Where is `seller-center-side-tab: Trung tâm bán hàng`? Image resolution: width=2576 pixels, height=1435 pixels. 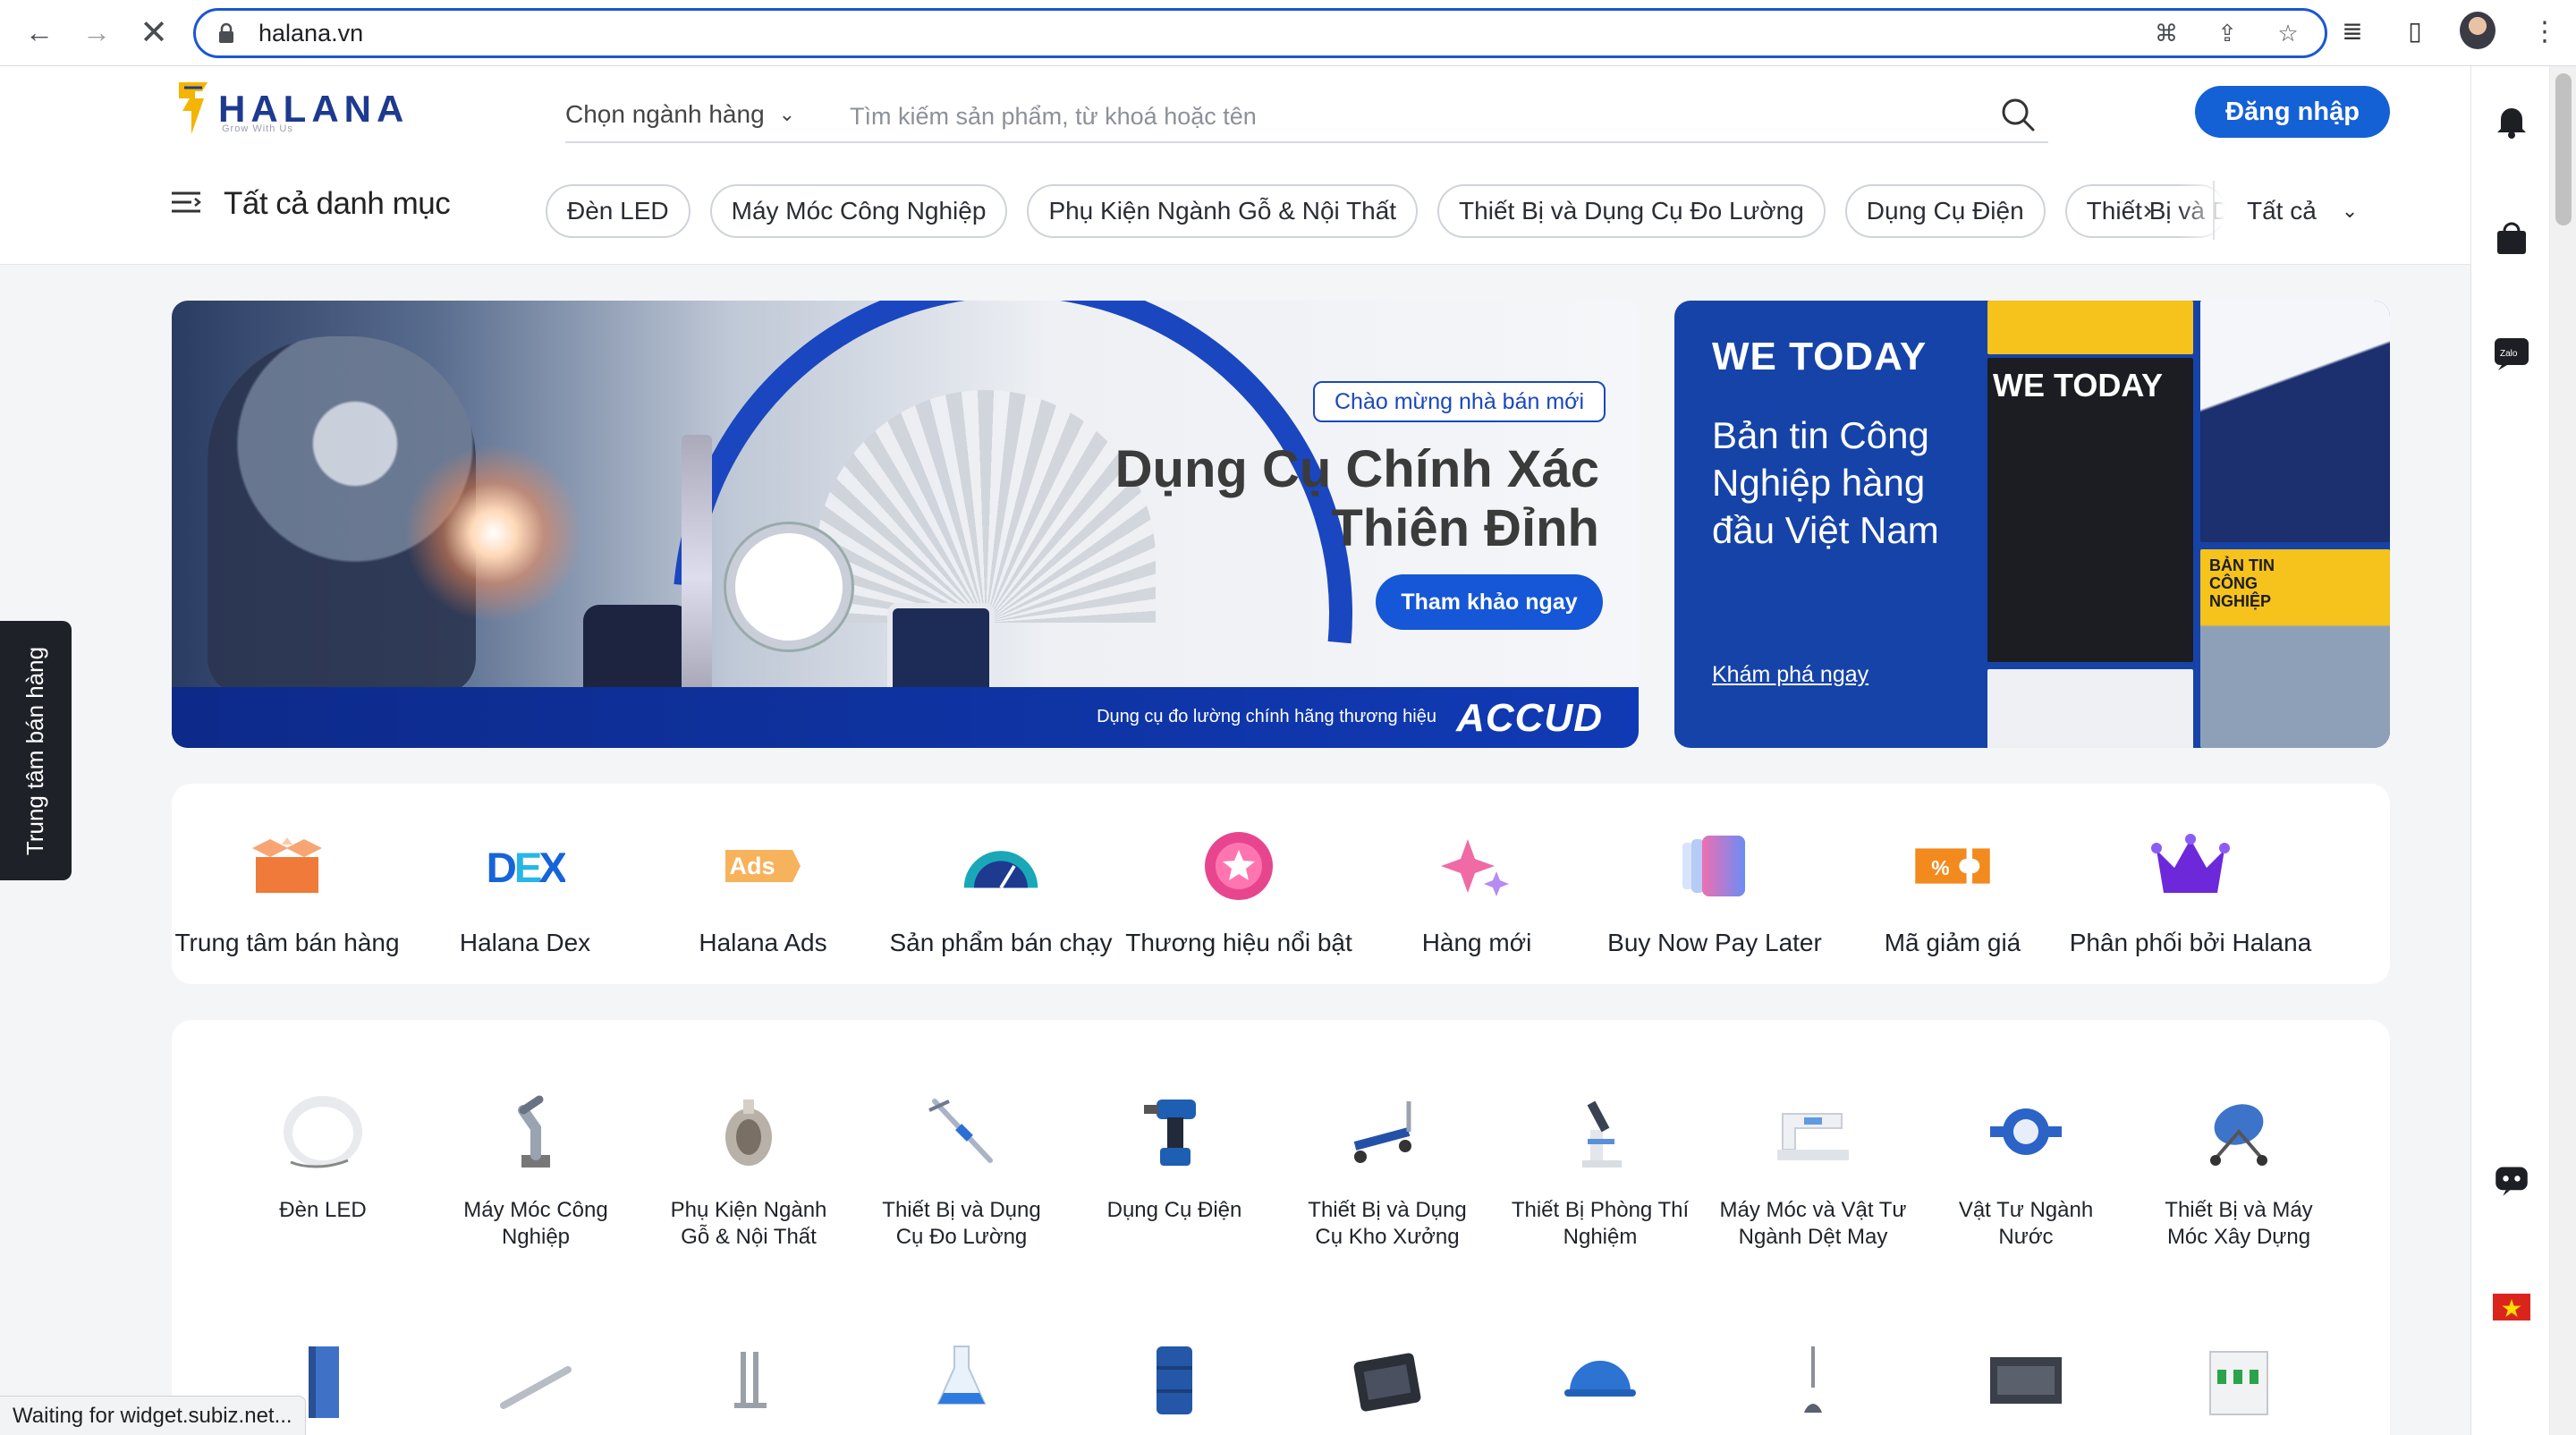
seller-center-side-tab: Trung tâm bán hàng is located at coordinates (36, 750).